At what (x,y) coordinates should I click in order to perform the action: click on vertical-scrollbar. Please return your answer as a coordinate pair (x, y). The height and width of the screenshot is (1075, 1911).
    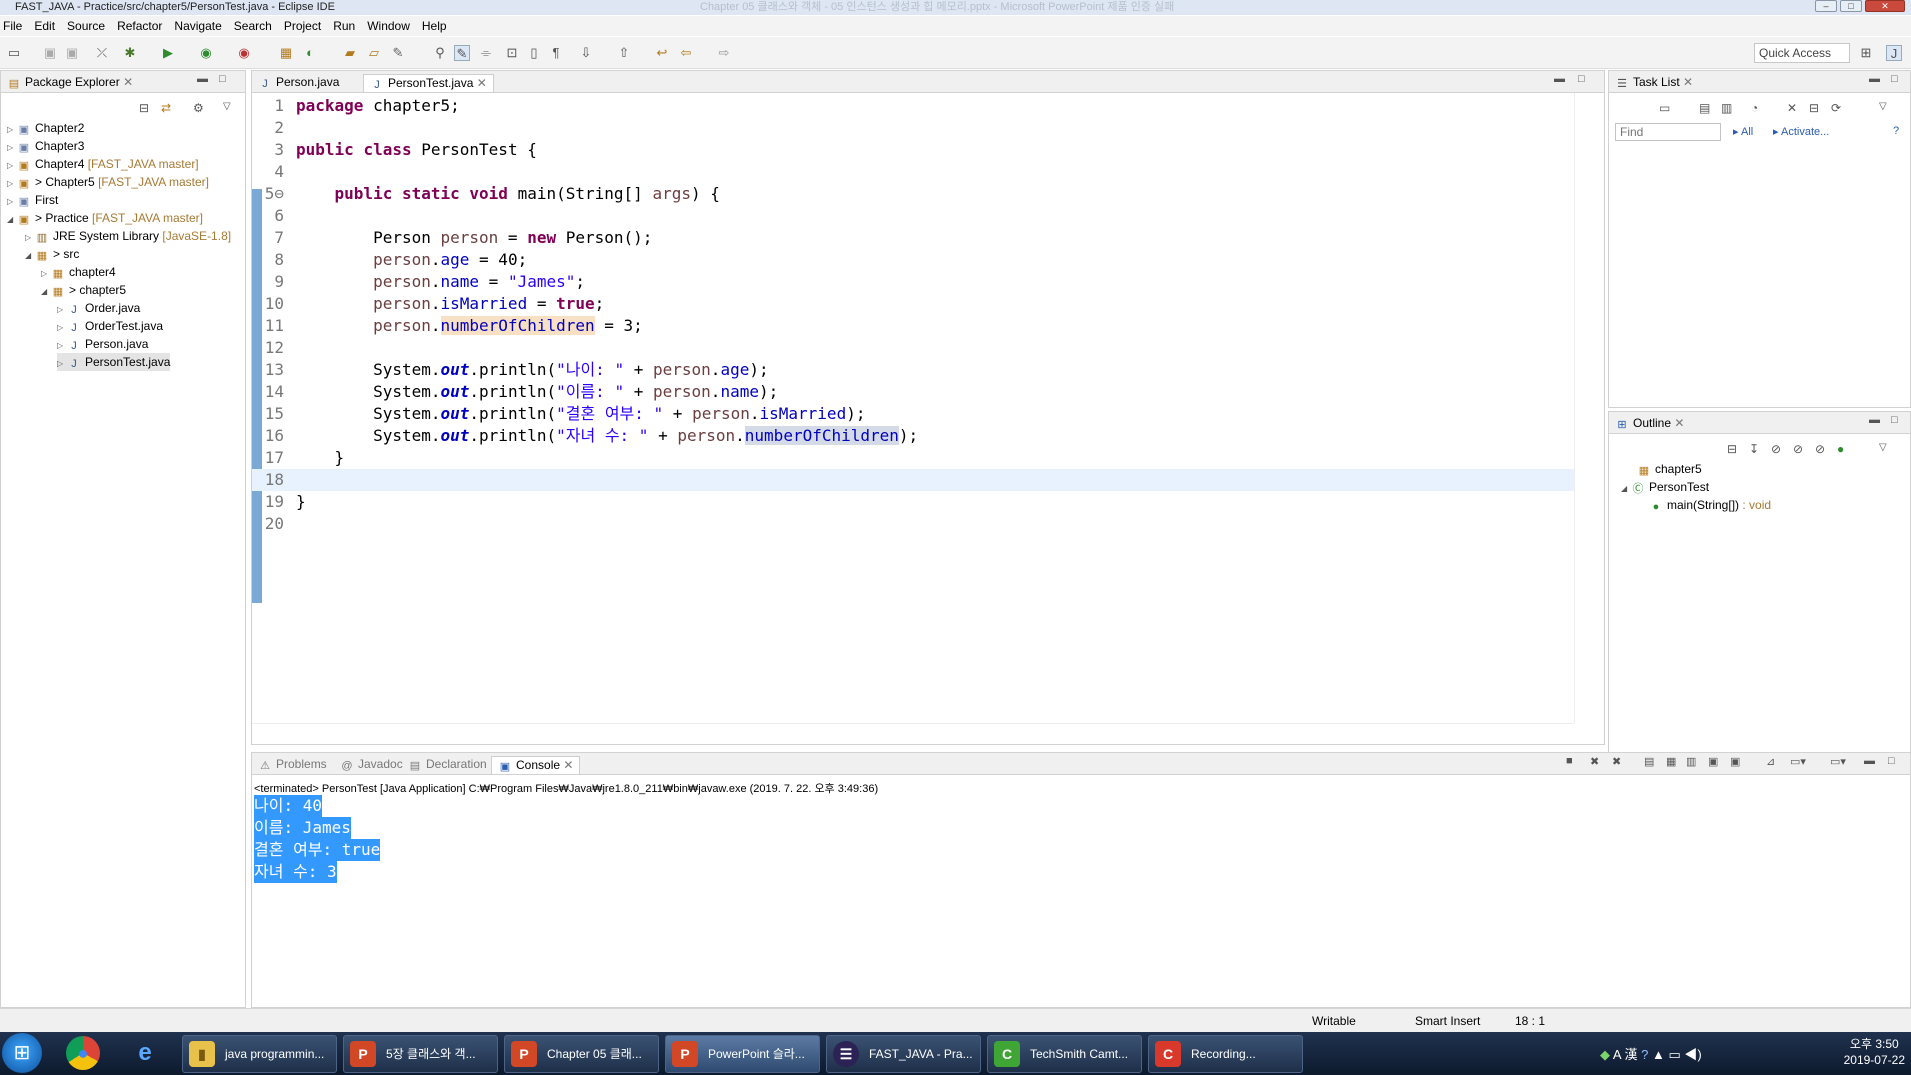
    Looking at the image, I should click on (1589, 408).